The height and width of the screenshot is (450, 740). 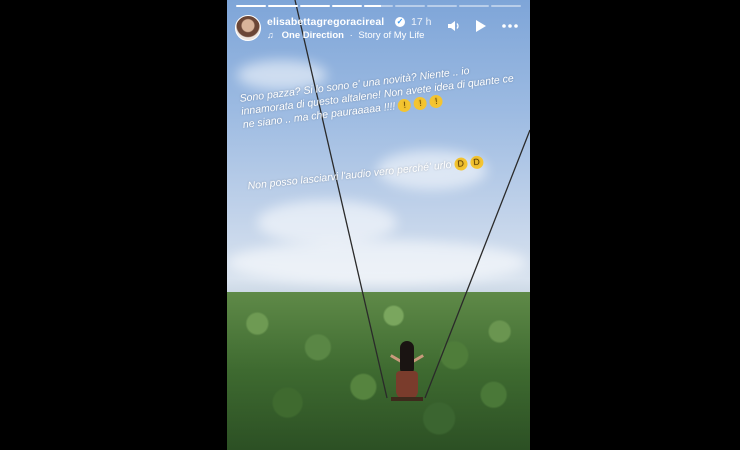 What do you see at coordinates (421, 22) in the screenshot?
I see `timestamp: 17 h` at bounding box center [421, 22].